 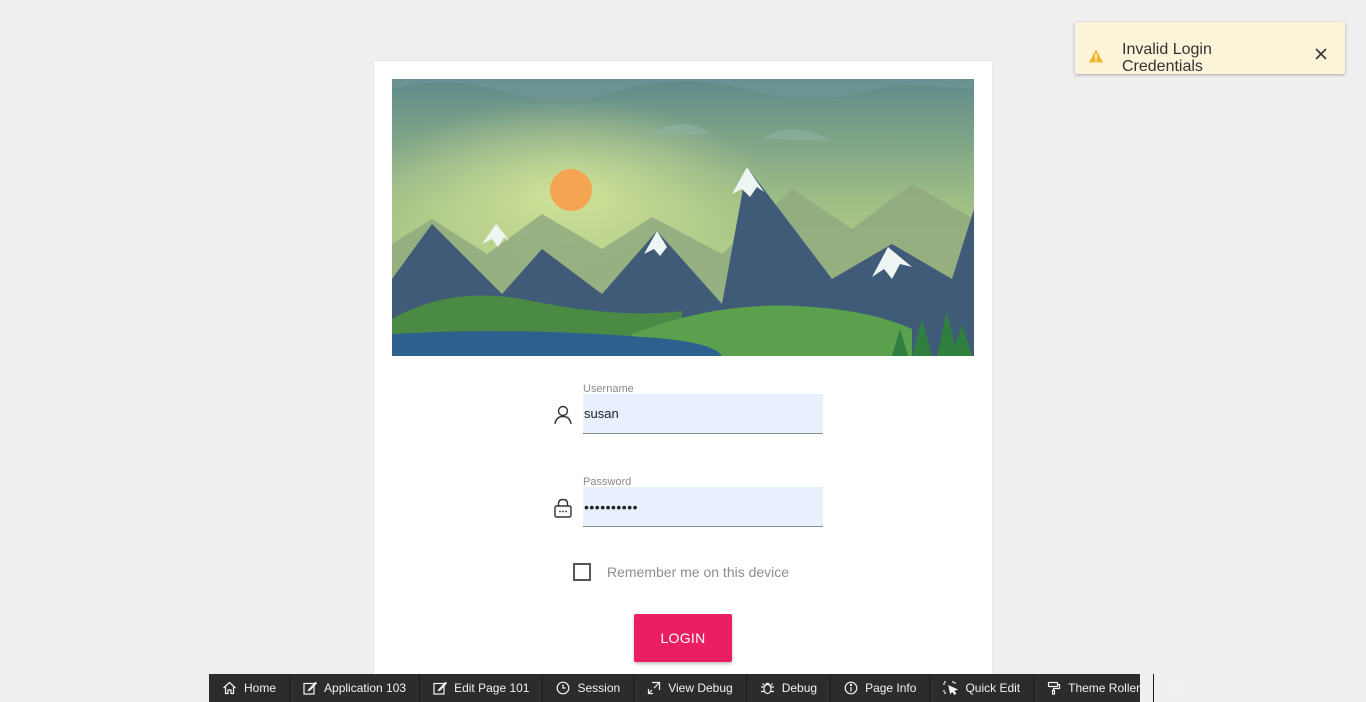 I want to click on password-input, so click(x=703, y=507).